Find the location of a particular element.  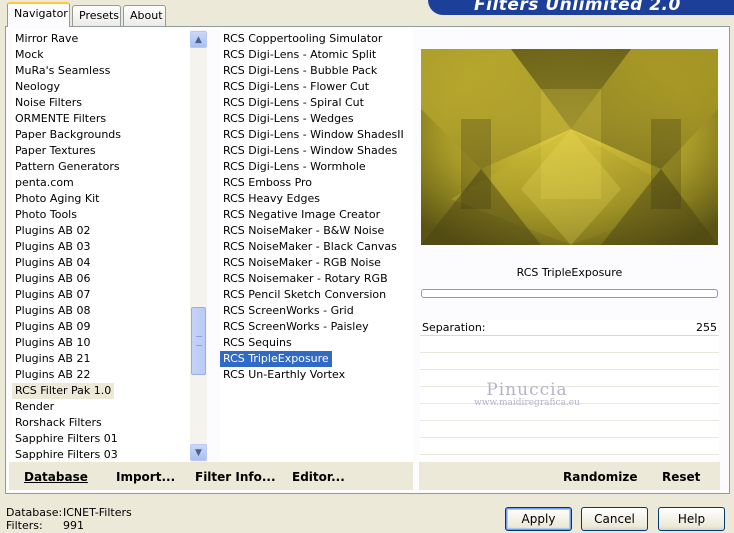

filter-item: RCS Coppertooling Simulator is located at coordinates (302, 39).